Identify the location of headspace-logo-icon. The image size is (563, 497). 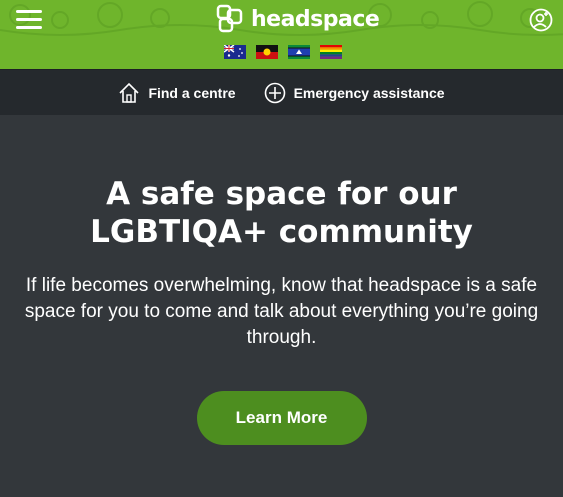
(229, 18).